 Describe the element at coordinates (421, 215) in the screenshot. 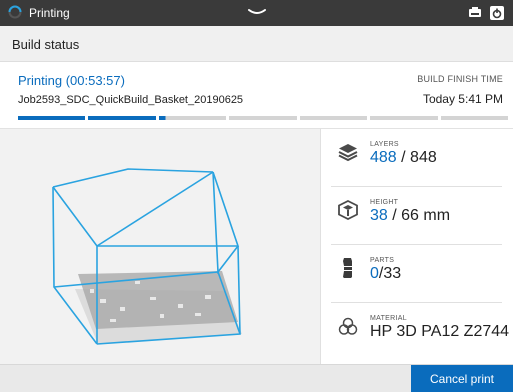

I see `stat-total: / 66 mm` at that location.